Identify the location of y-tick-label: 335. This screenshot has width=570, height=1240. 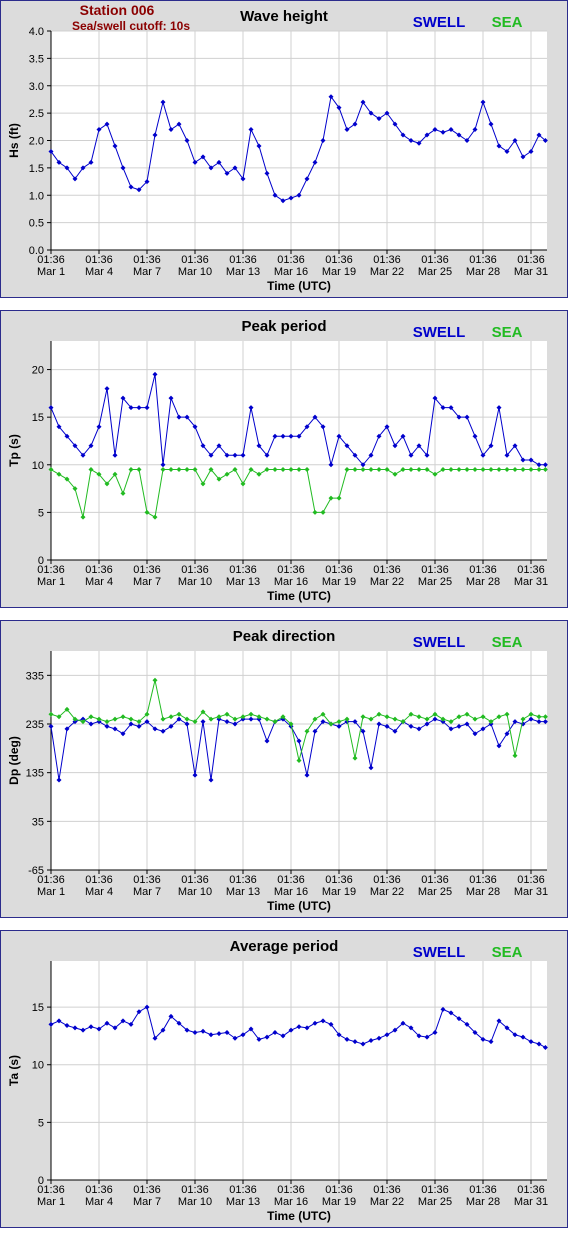
(35, 676).